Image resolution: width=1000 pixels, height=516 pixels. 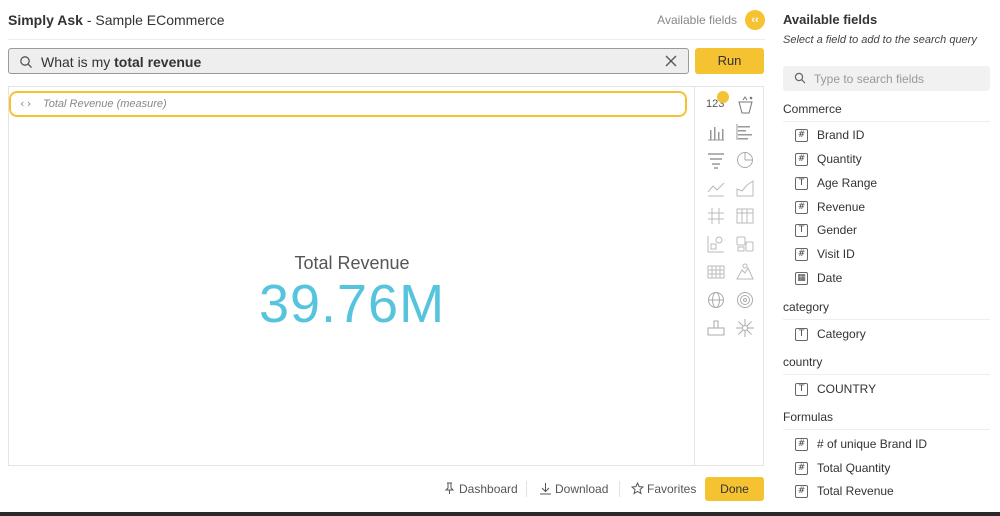 I want to click on horizontal-bar-icon, so click(x=746, y=132).